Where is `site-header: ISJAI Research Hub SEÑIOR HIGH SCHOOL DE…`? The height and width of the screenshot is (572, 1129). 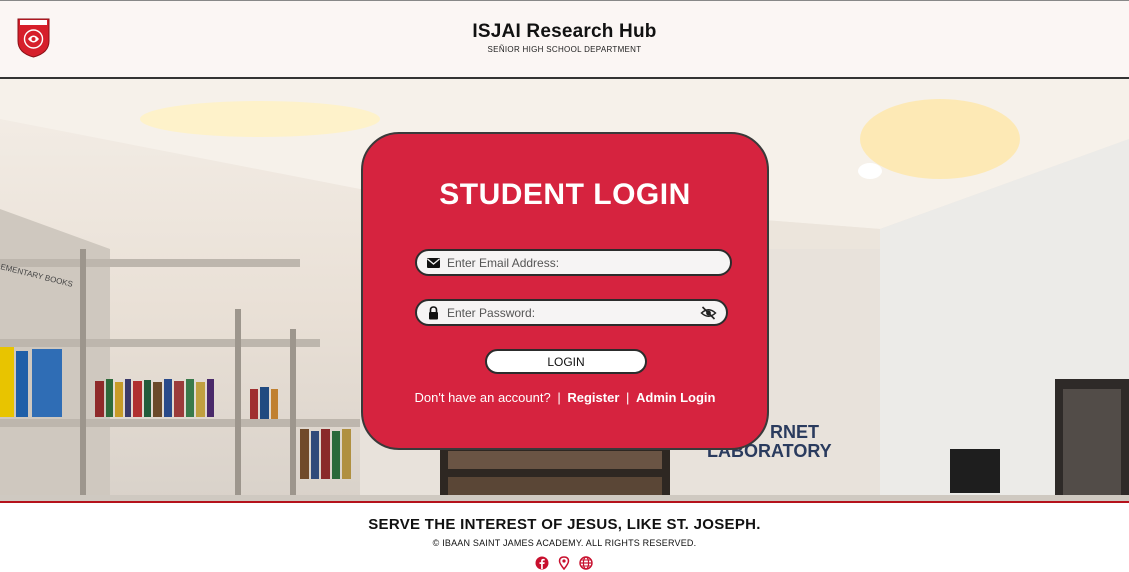
site-header: ISJAI Research Hub SEÑIOR HIGH SCHOOL DE… is located at coordinates (564, 39).